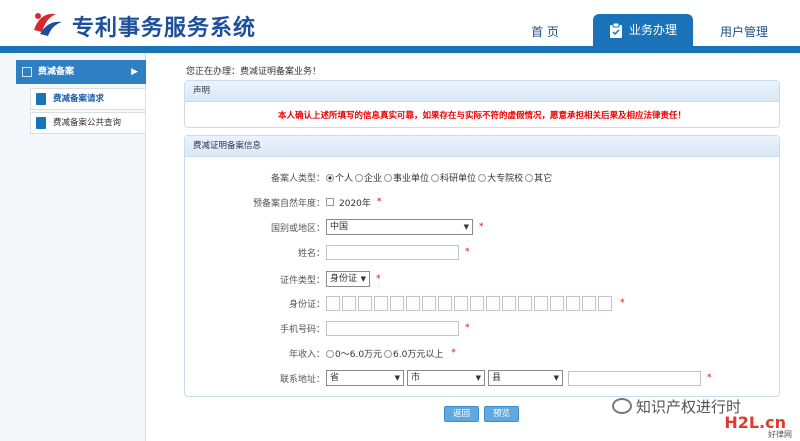  What do you see at coordinates (306, 305) in the screenshot?
I see `id-number-label: 身份证：` at bounding box center [306, 305].